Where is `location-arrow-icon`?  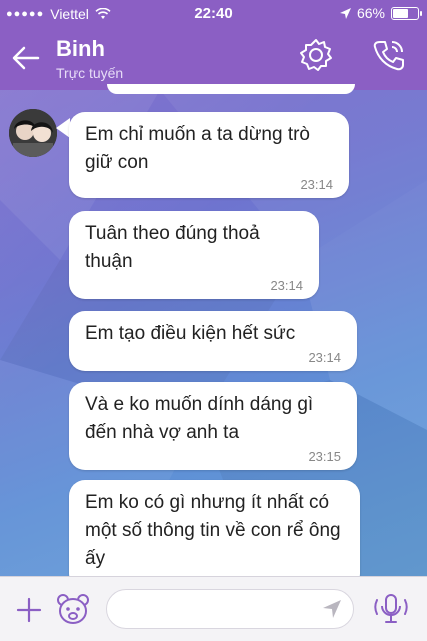
location-arrow-icon is located at coordinates (345, 13).